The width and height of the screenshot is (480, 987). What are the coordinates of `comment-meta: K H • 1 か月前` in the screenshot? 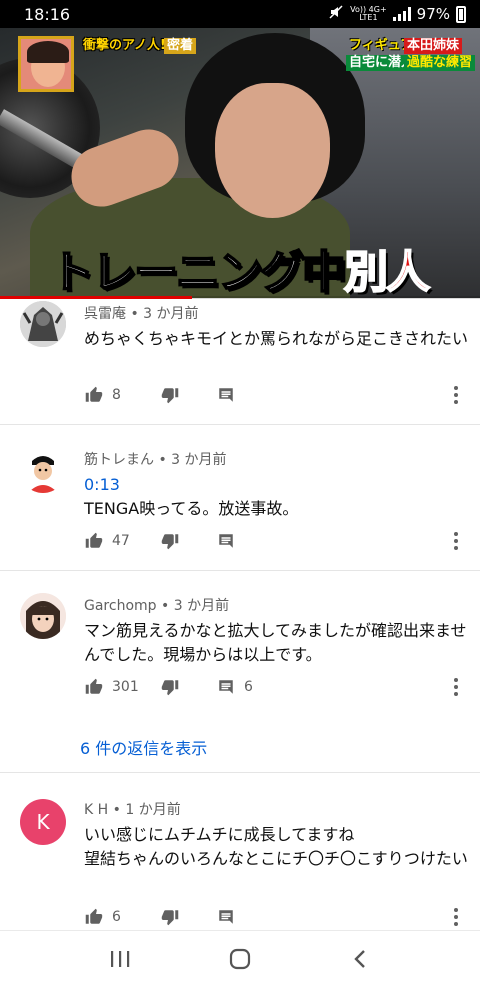 It's located at (132, 810).